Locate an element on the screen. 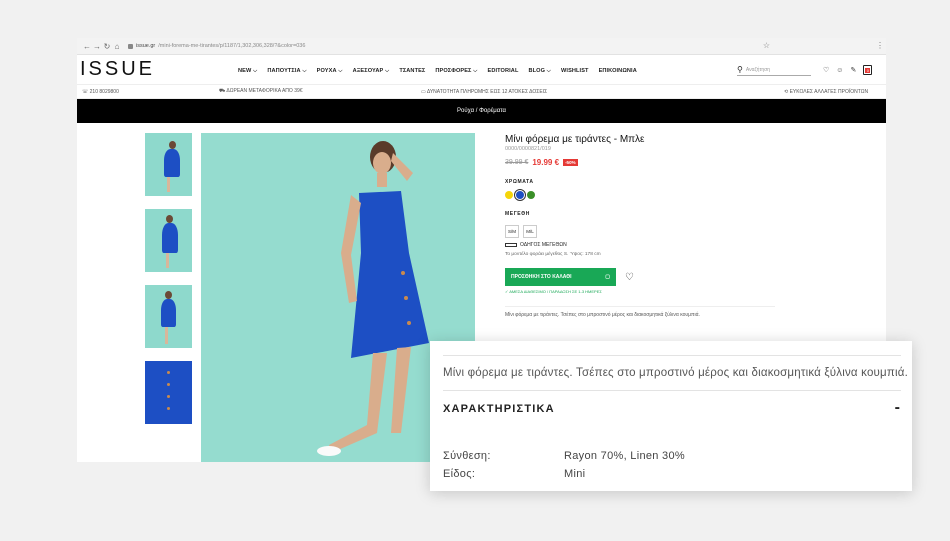 The image size is (950, 541). shopping-bag-icon: ▢ is located at coordinates (607, 277).